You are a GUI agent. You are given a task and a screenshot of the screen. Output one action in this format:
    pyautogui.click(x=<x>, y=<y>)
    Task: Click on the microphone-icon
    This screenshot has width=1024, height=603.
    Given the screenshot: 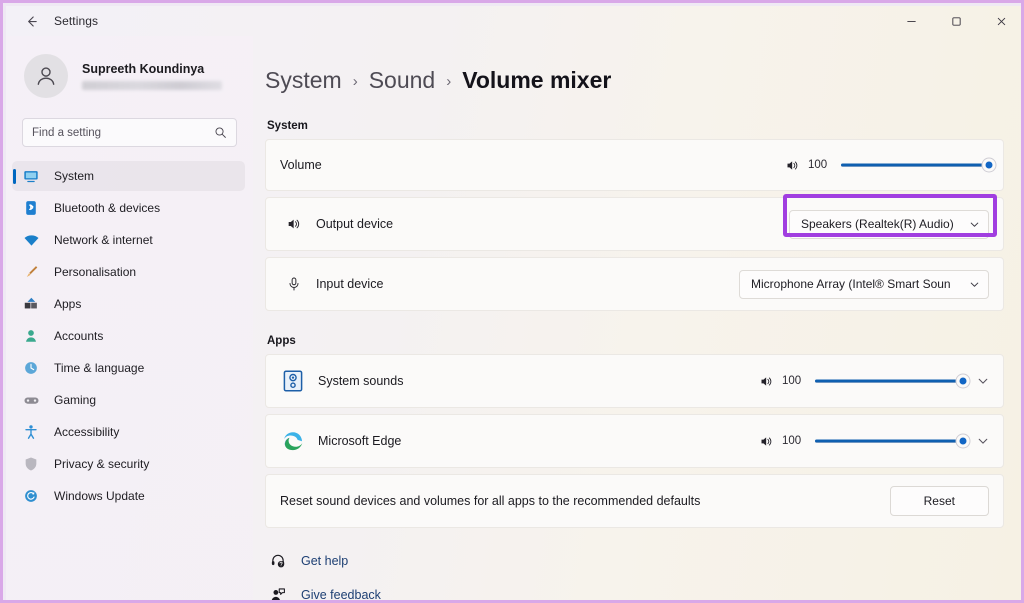 What is the action you would take?
    pyautogui.click(x=294, y=284)
    